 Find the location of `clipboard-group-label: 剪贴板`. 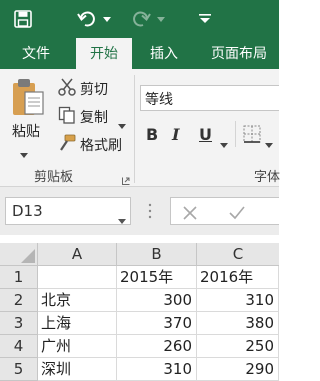

clipboard-group-label: 剪贴板 is located at coordinates (54, 177).